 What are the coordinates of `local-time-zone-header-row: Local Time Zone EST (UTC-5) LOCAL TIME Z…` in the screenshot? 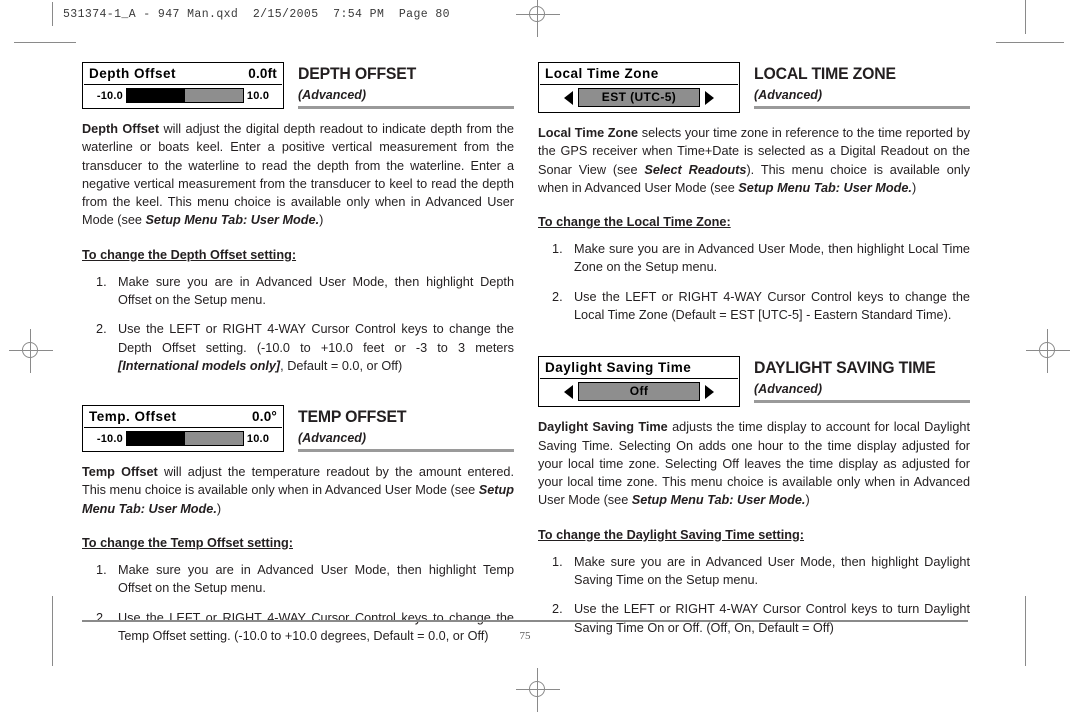 It's located at (754, 87).